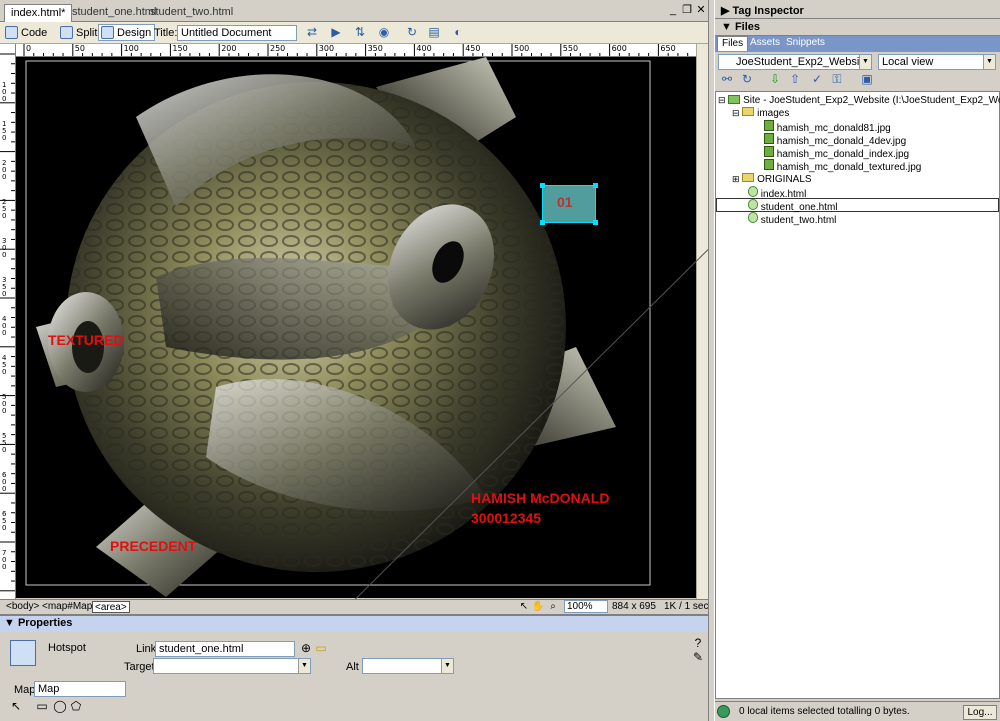 This screenshot has height=721, width=1000. Describe the element at coordinates (29, 48) in the screenshot. I see `ruler-label: 0` at that location.